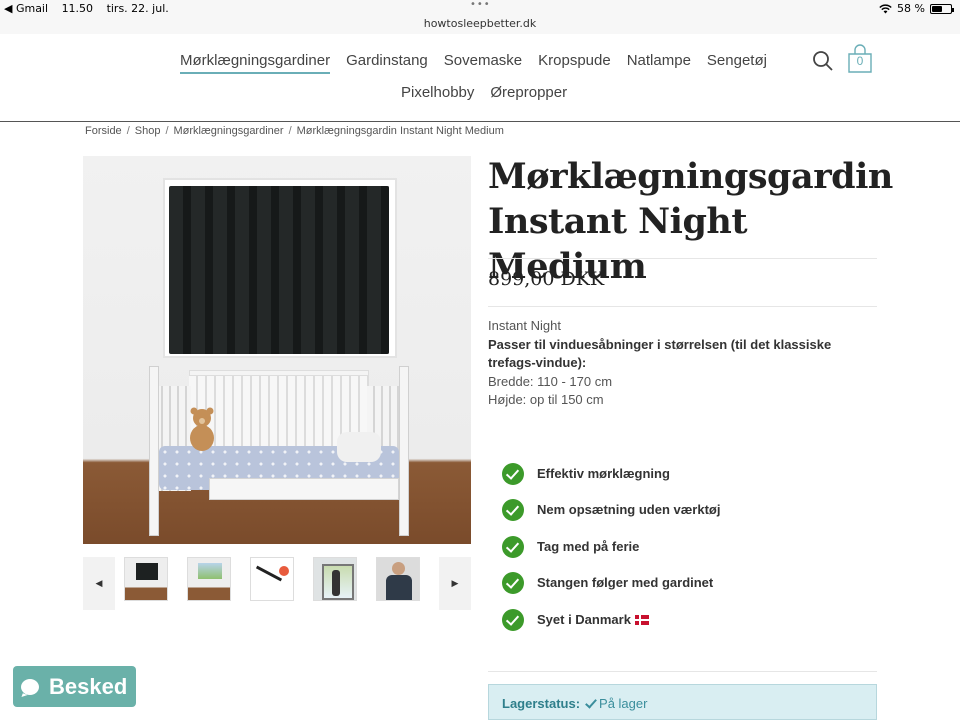  I want to click on feature-label: Syet i Danmark, so click(584, 619).